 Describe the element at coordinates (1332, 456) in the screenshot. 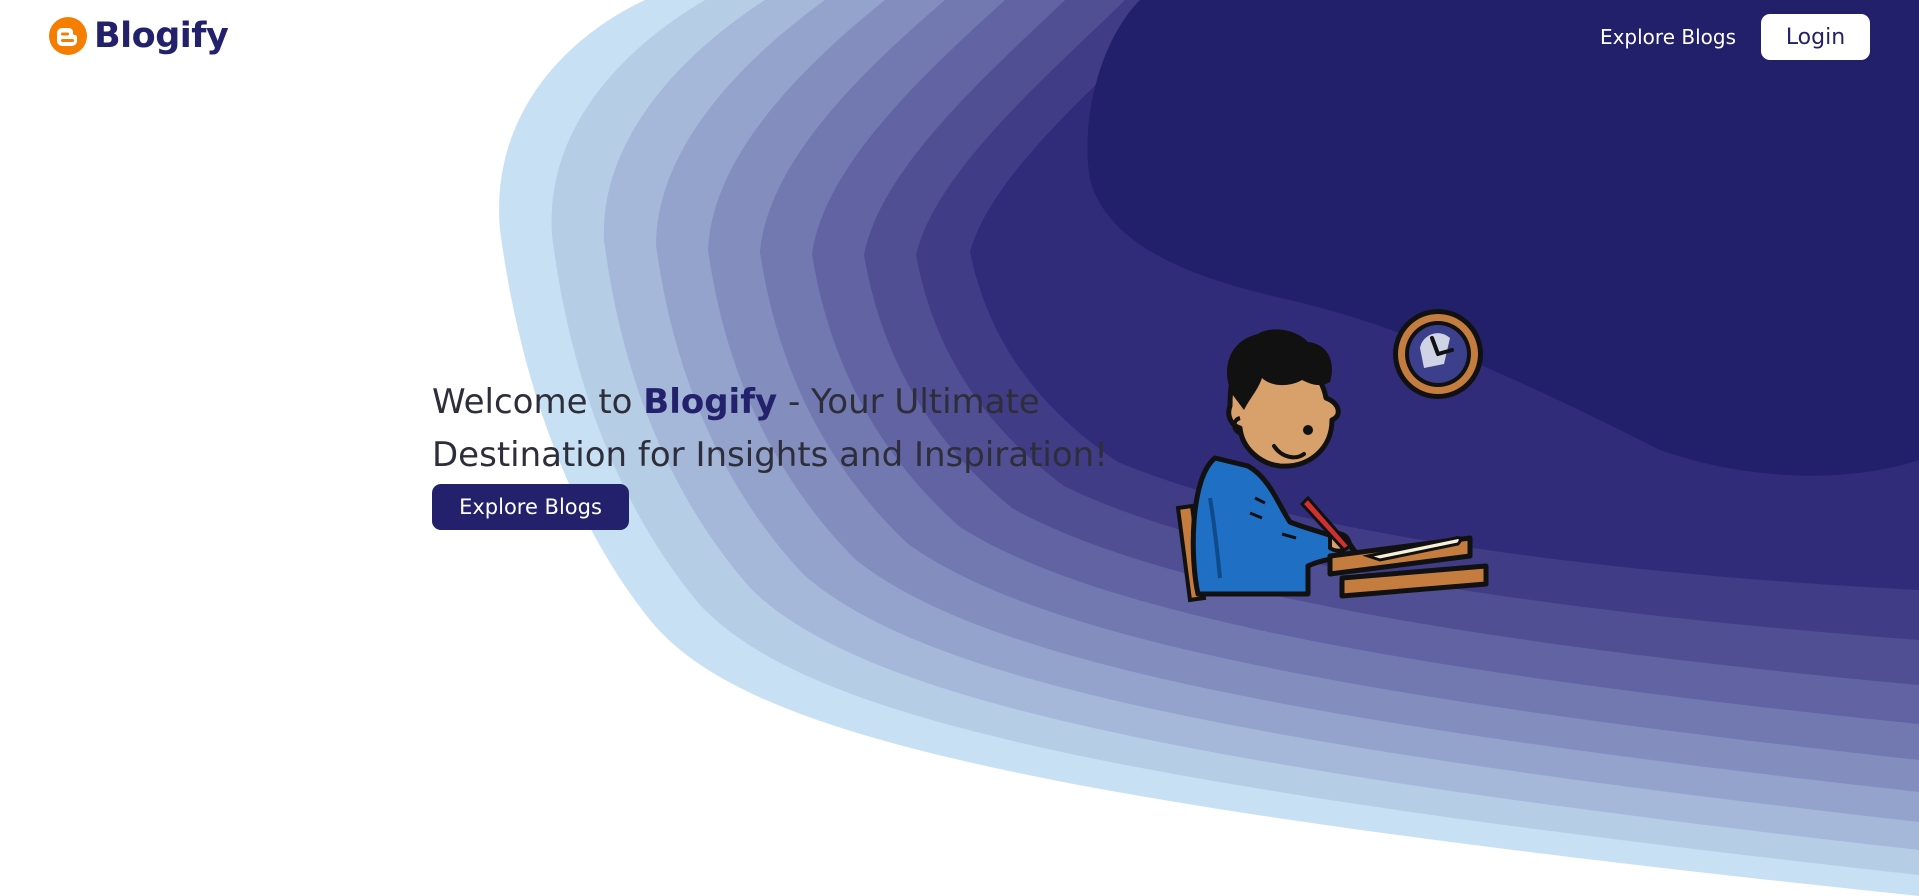

I see `boy-writing-at-desk-illustration` at that location.